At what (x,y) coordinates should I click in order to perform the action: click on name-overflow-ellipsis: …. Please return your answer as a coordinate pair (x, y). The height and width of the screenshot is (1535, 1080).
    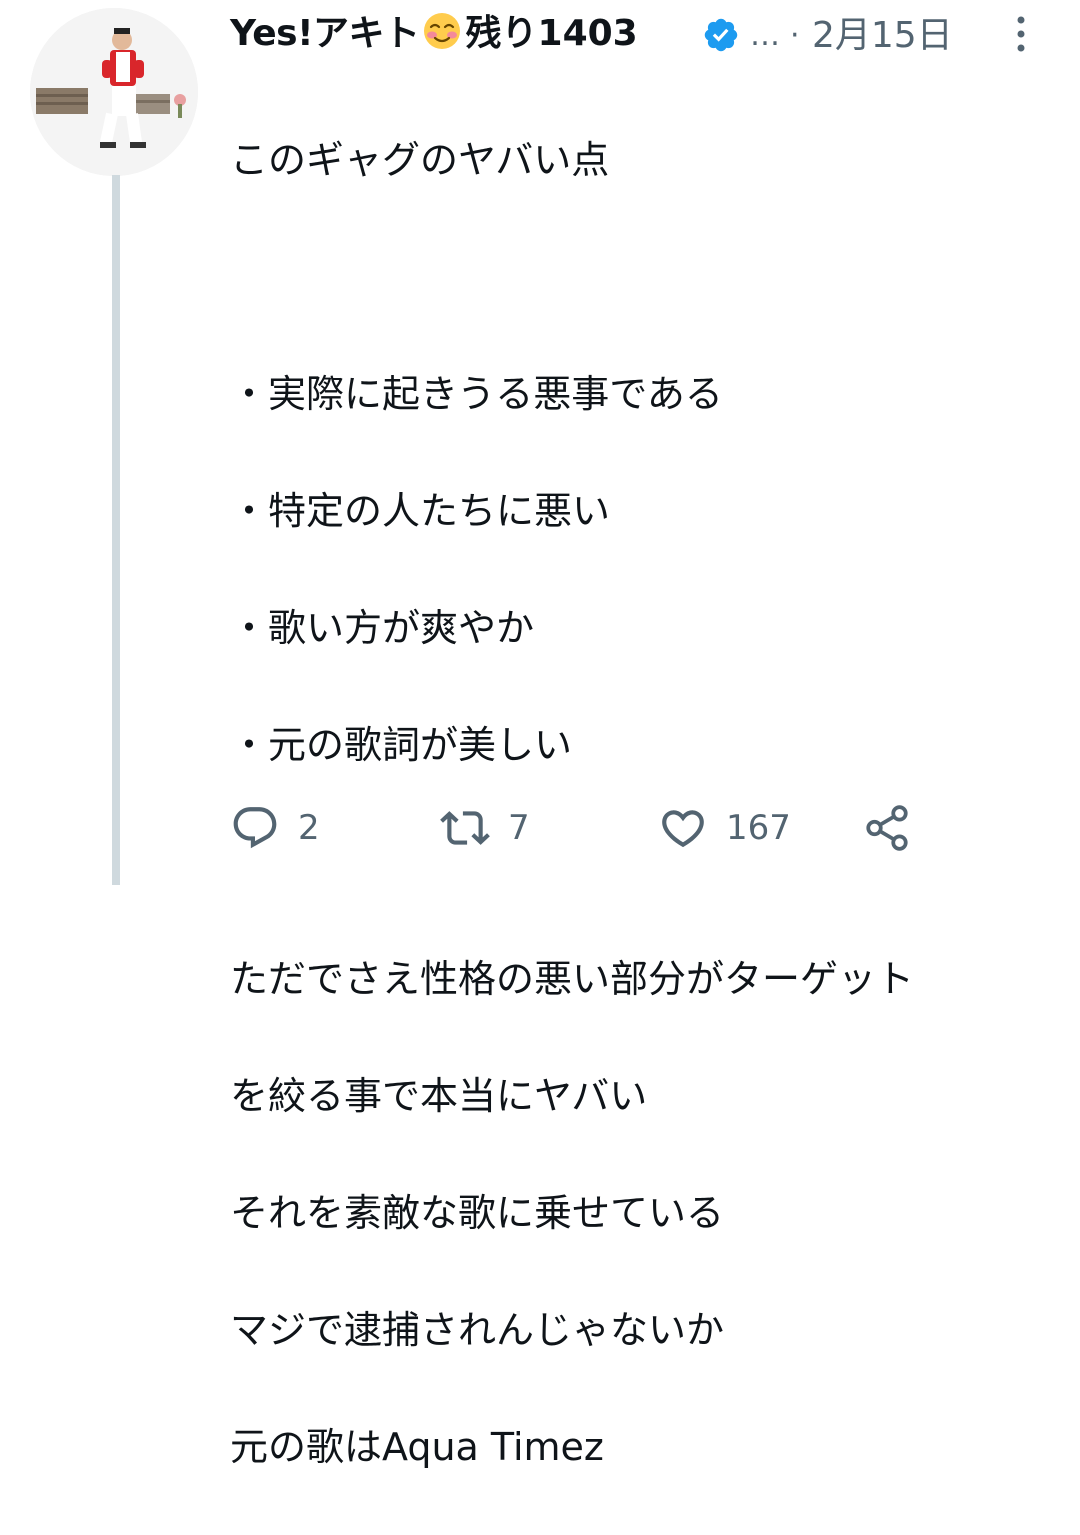
    Looking at the image, I should click on (766, 35).